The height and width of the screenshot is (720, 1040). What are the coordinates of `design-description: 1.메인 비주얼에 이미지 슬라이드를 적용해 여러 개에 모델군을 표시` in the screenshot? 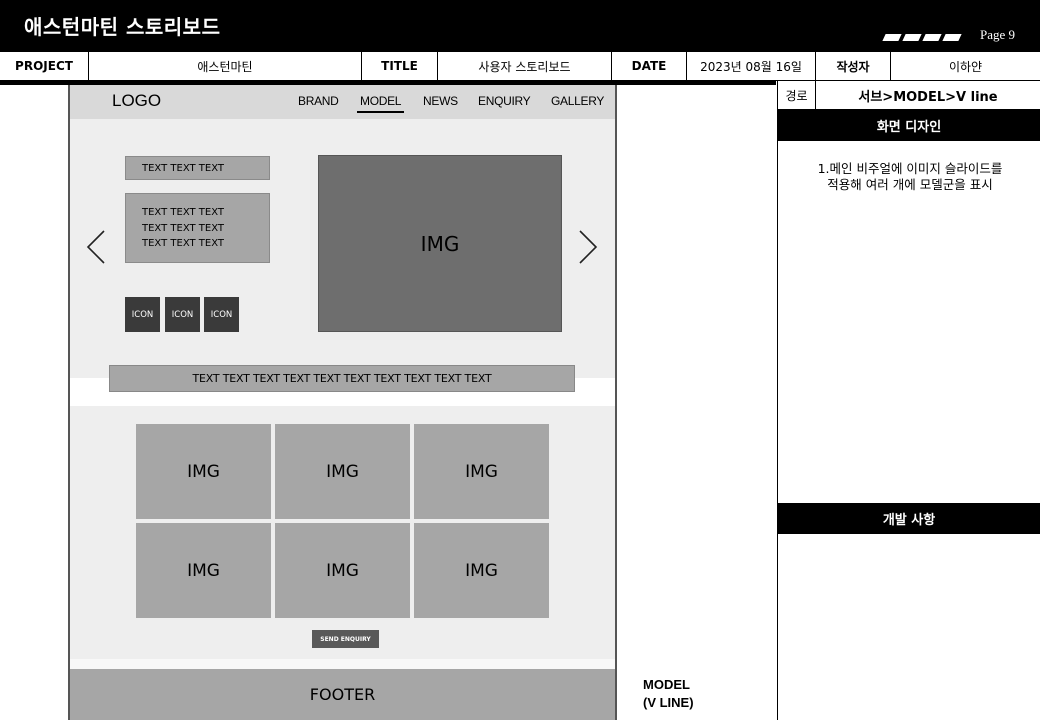 It's located at (910, 177).